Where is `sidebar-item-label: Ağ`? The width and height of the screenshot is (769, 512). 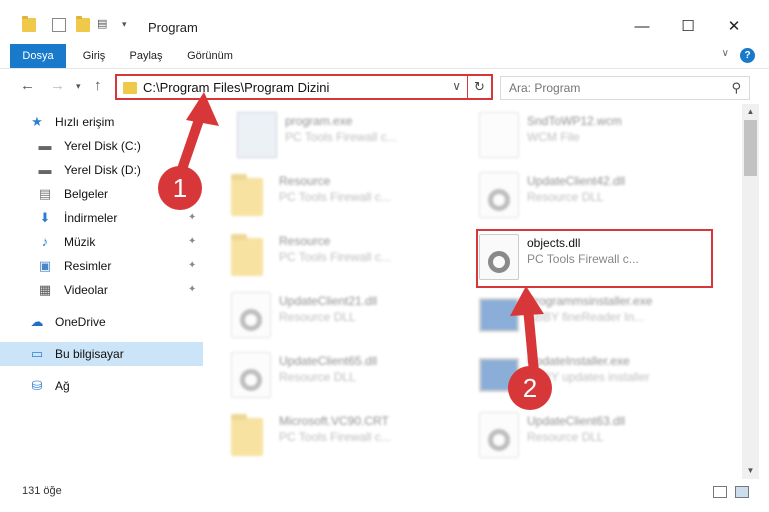 sidebar-item-label: Ağ is located at coordinates (62, 386).